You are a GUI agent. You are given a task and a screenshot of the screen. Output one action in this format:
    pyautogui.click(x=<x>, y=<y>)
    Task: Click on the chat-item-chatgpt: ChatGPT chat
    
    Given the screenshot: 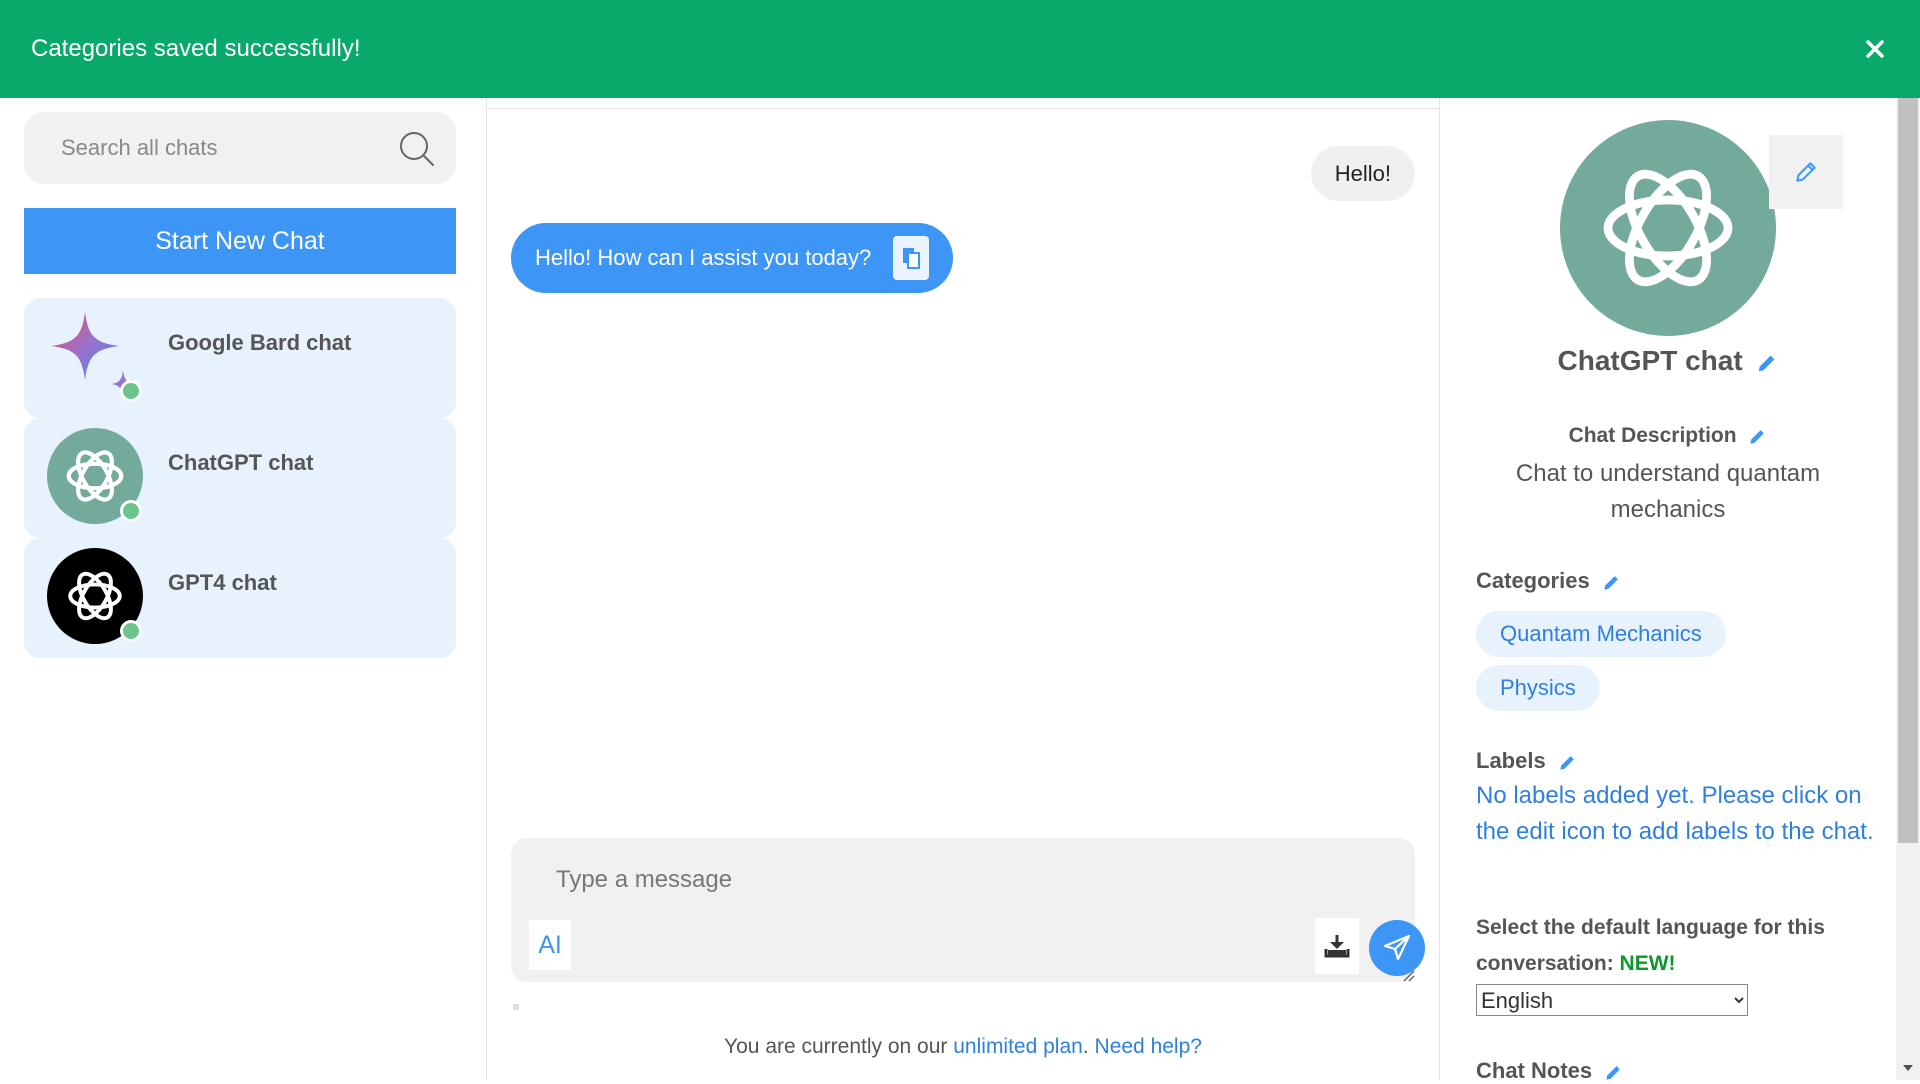 What is the action you would take?
    pyautogui.click(x=240, y=478)
    